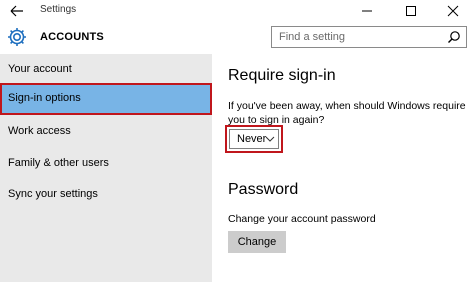 The height and width of the screenshot is (282, 474). What do you see at coordinates (263, 189) in the screenshot?
I see `password-heading: Password` at bounding box center [263, 189].